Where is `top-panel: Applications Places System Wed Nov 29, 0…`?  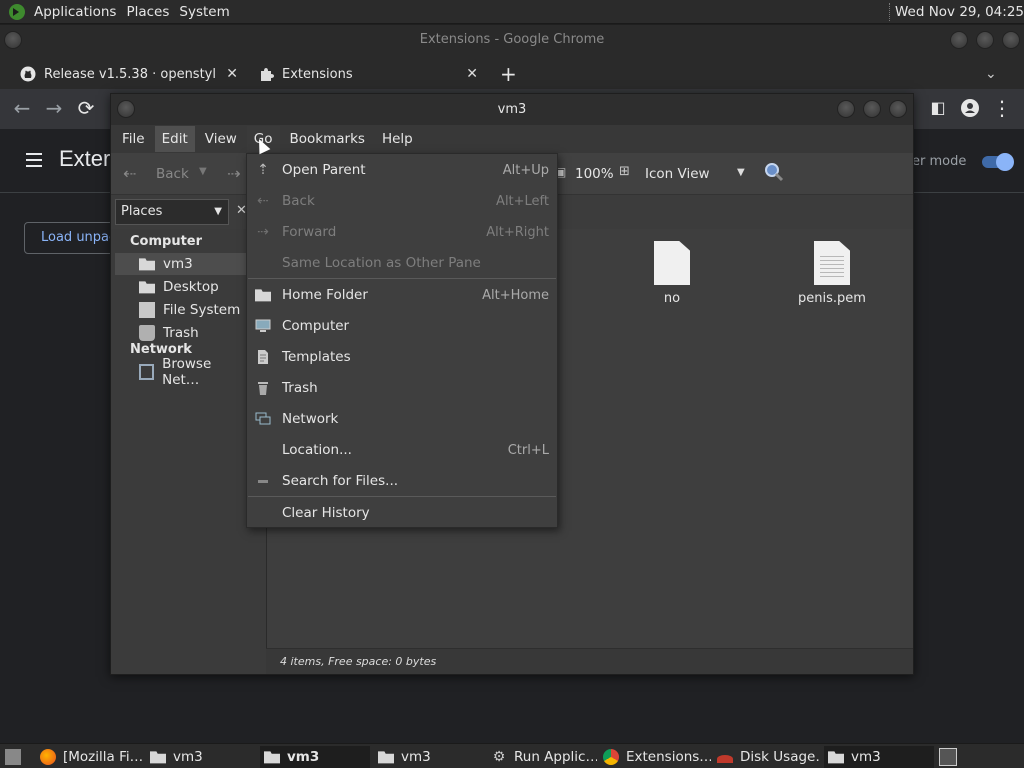
top-panel: Applications Places System Wed Nov 29, 0… is located at coordinates (512, 12).